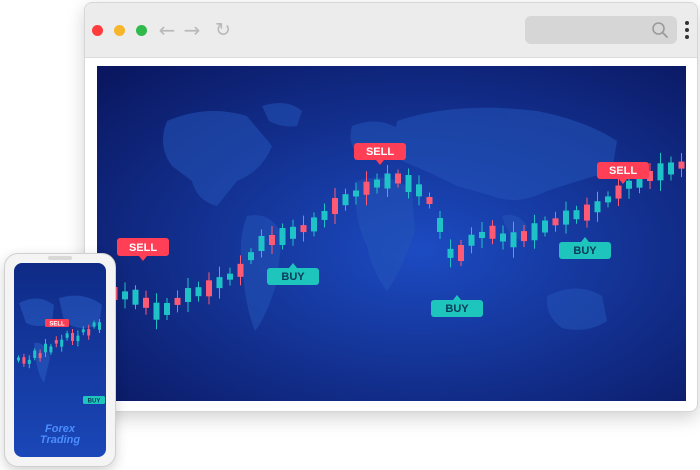 The height and width of the screenshot is (470, 700). I want to click on search-icon, so click(660, 30).